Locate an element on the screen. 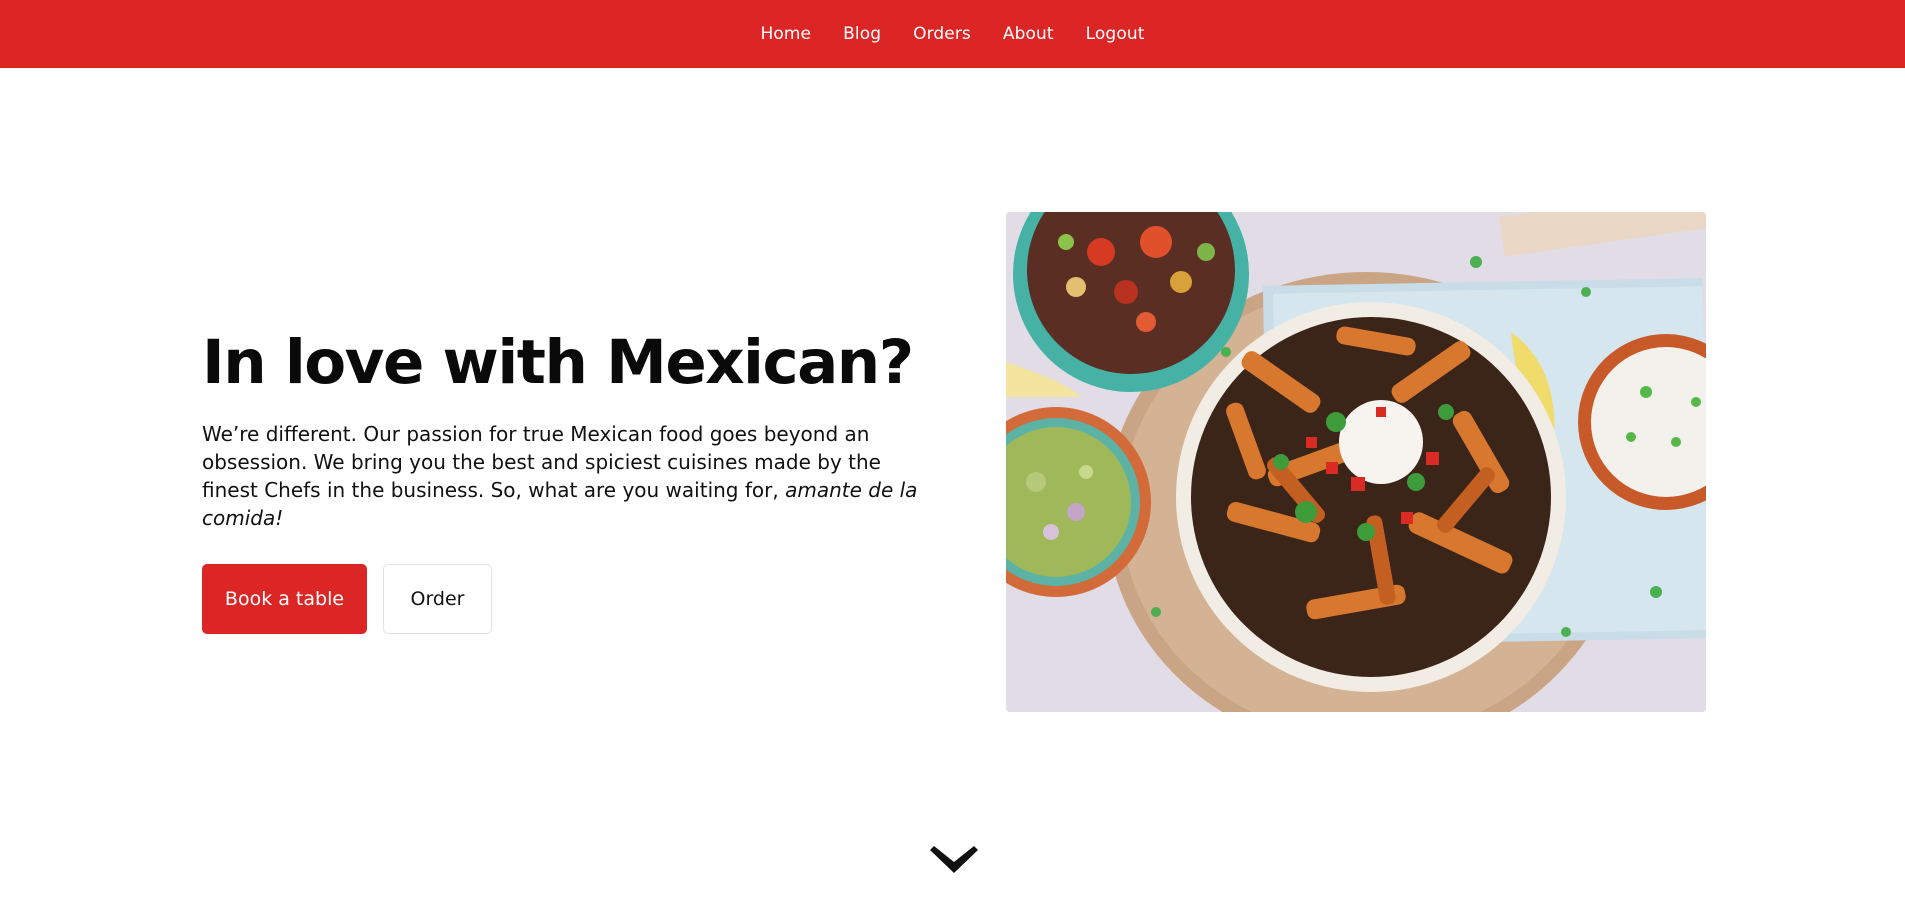  order-button: Order is located at coordinates (437, 599).